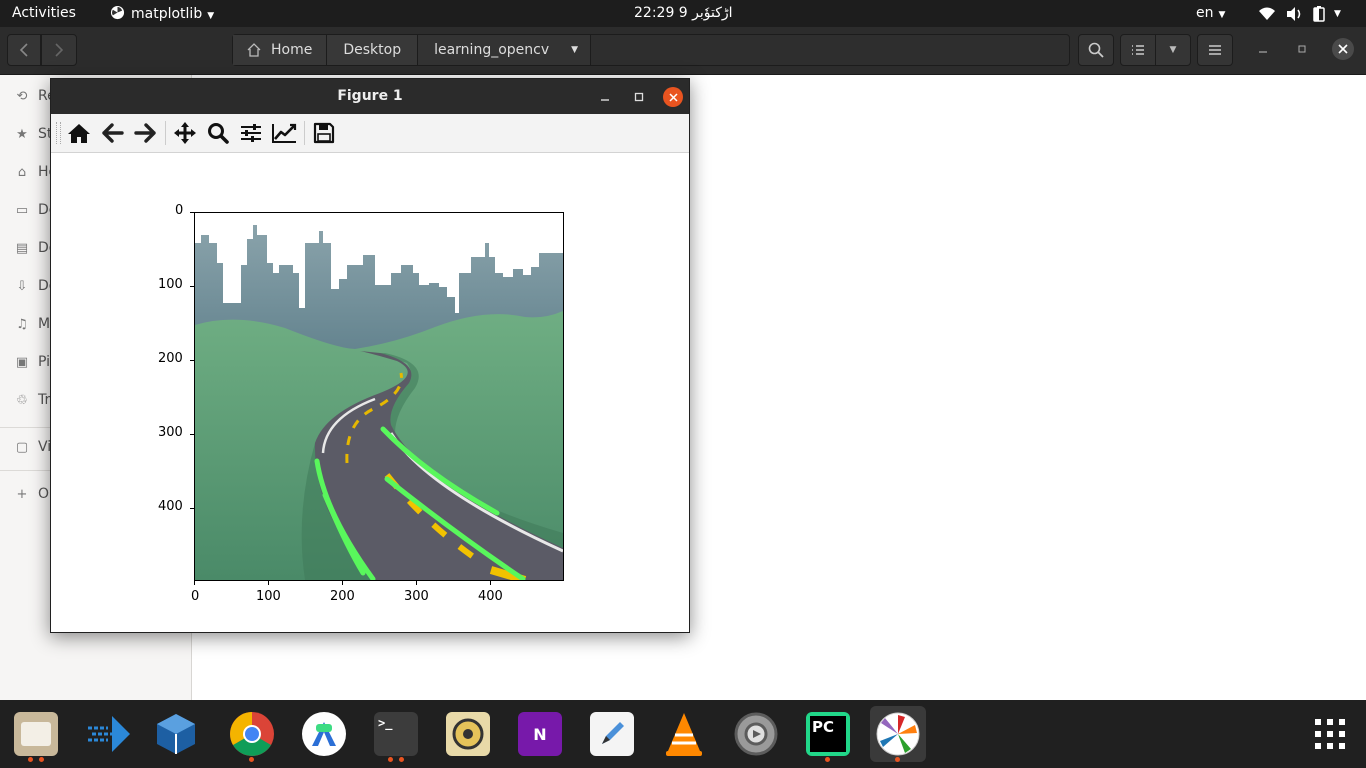 This screenshot has height=768, width=1366. I want to click on recent-icon: ⟲, so click(22, 96).